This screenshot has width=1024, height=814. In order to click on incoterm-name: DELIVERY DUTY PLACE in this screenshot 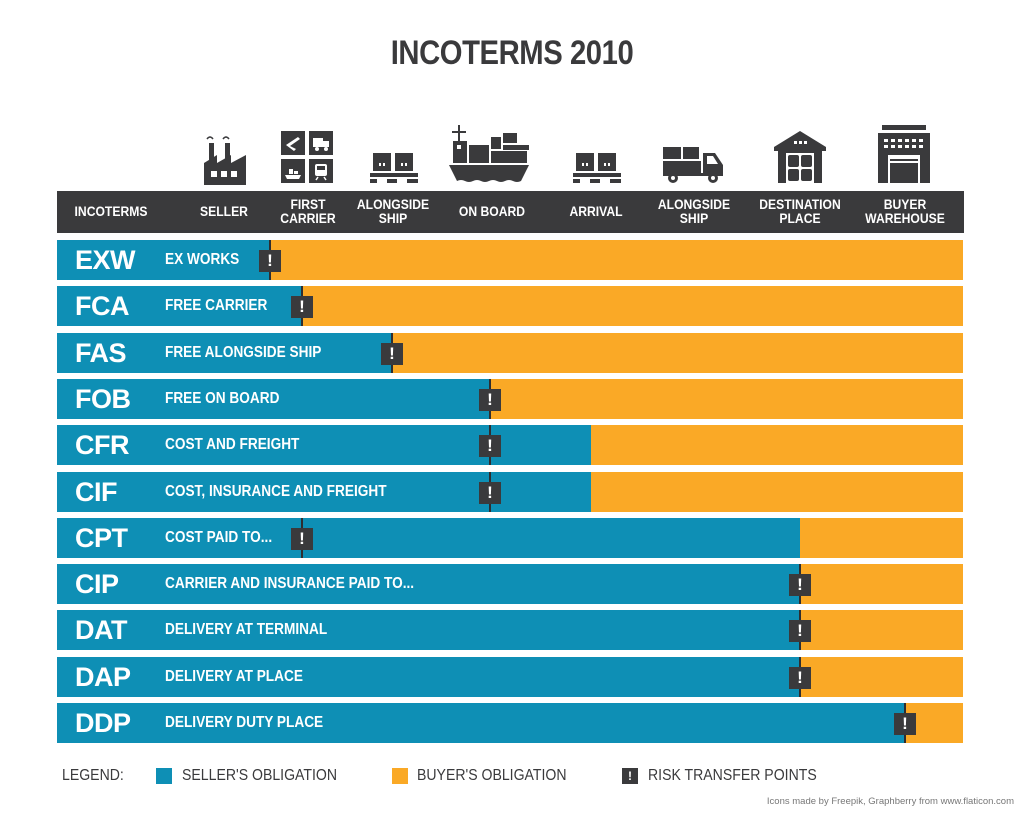, I will do `click(244, 722)`.